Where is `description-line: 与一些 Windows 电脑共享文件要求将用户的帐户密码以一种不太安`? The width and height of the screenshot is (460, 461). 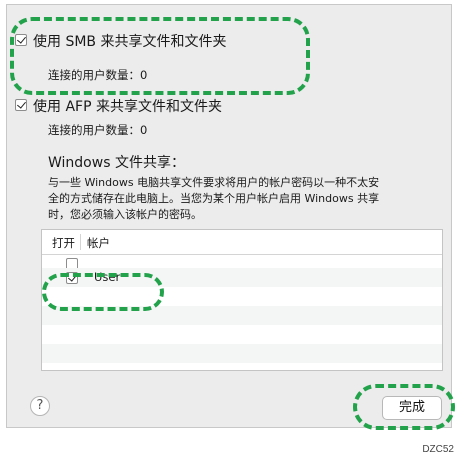
description-line: 与一些 Windows 电脑共享文件要求将用户的帐户密码以一种不太安 is located at coordinates (214, 182).